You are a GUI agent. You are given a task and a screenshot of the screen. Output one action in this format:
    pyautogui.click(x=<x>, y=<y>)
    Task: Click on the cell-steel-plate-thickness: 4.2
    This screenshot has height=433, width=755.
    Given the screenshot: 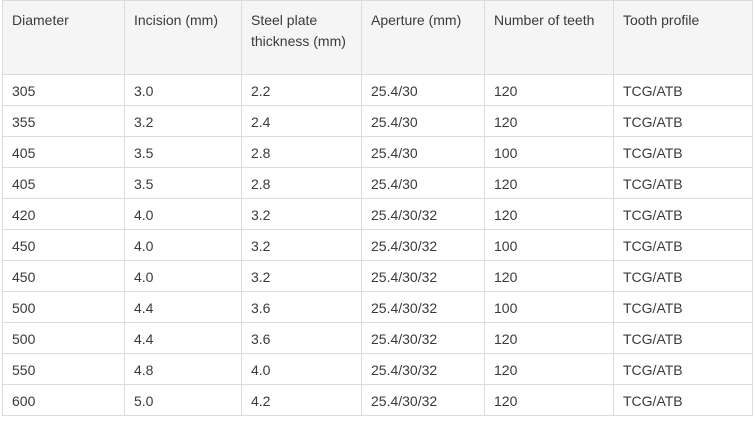 What is the action you would take?
    pyautogui.click(x=301, y=400)
    